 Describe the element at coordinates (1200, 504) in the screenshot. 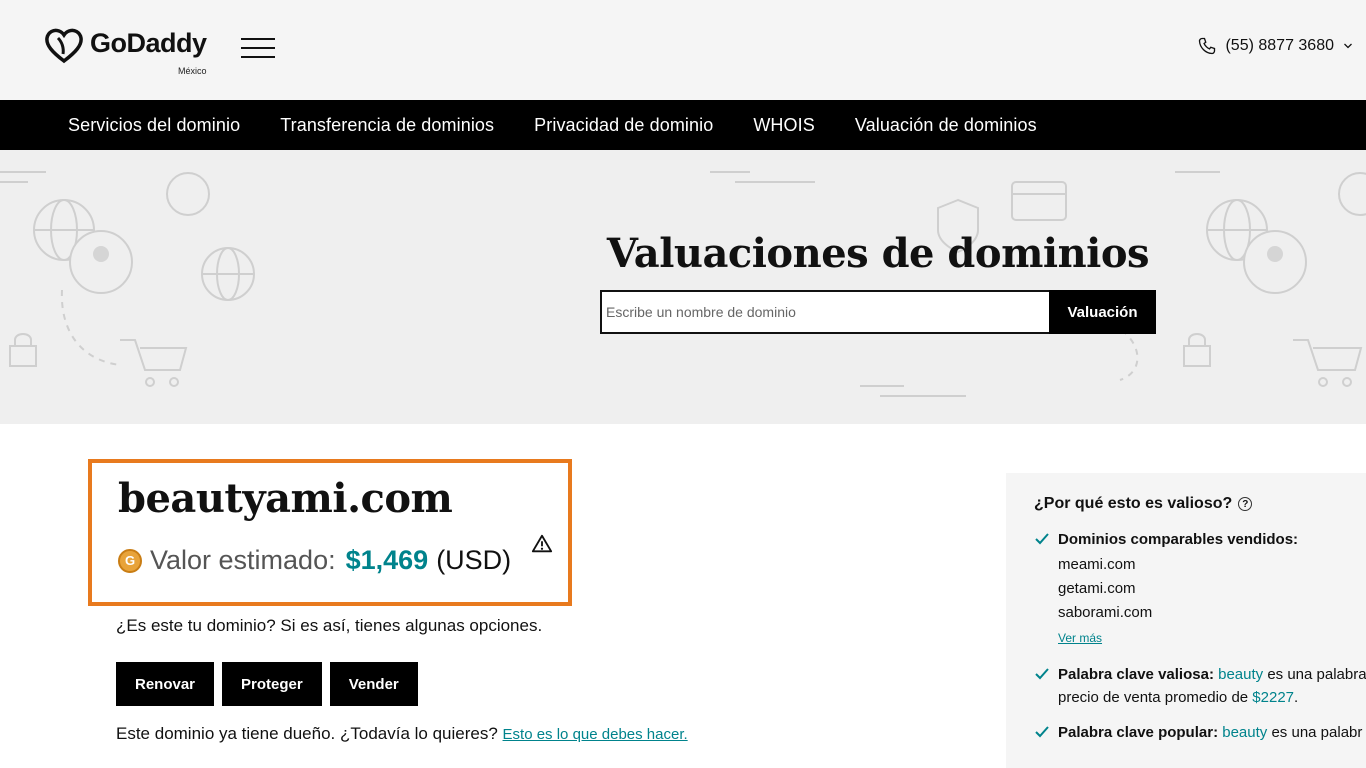

I see `panel-title: ¿Por qué esto es valioso? ?` at that location.